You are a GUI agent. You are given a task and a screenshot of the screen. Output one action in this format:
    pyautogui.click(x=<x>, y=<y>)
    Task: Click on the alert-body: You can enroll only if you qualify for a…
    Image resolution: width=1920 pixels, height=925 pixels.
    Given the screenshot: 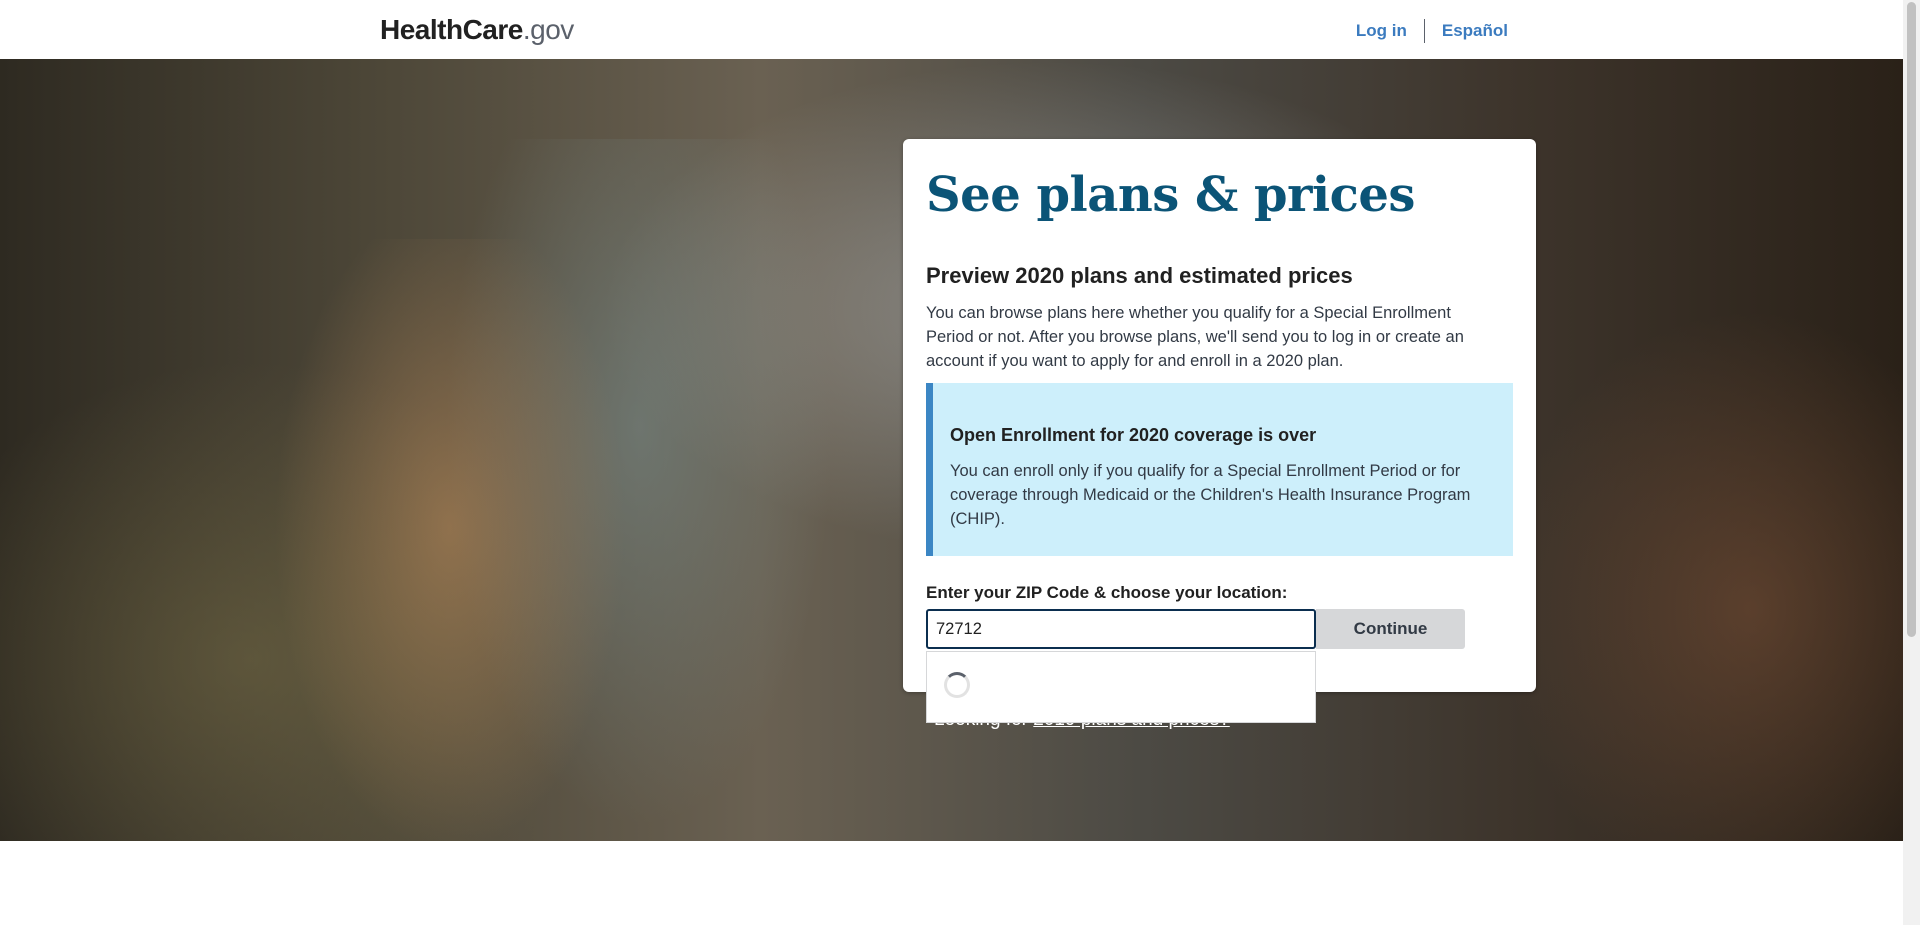 What is the action you would take?
    pyautogui.click(x=1210, y=495)
    